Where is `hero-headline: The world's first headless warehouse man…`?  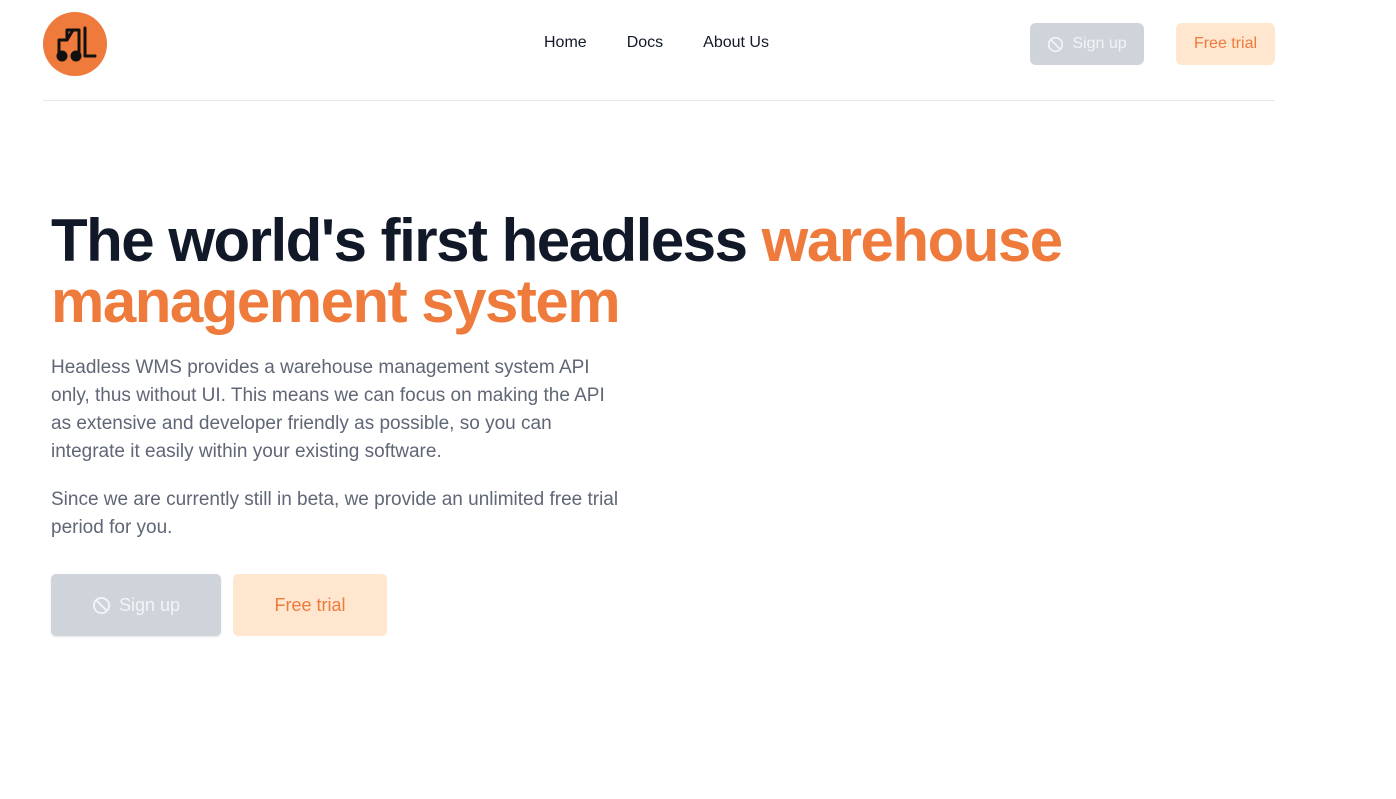 hero-headline: The world's first headless warehouse man… is located at coordinates (576, 271).